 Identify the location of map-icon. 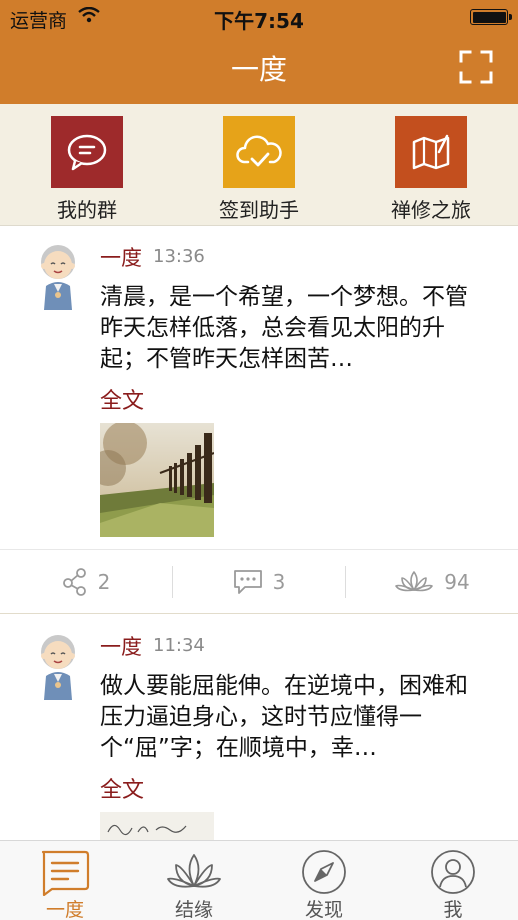
(431, 152).